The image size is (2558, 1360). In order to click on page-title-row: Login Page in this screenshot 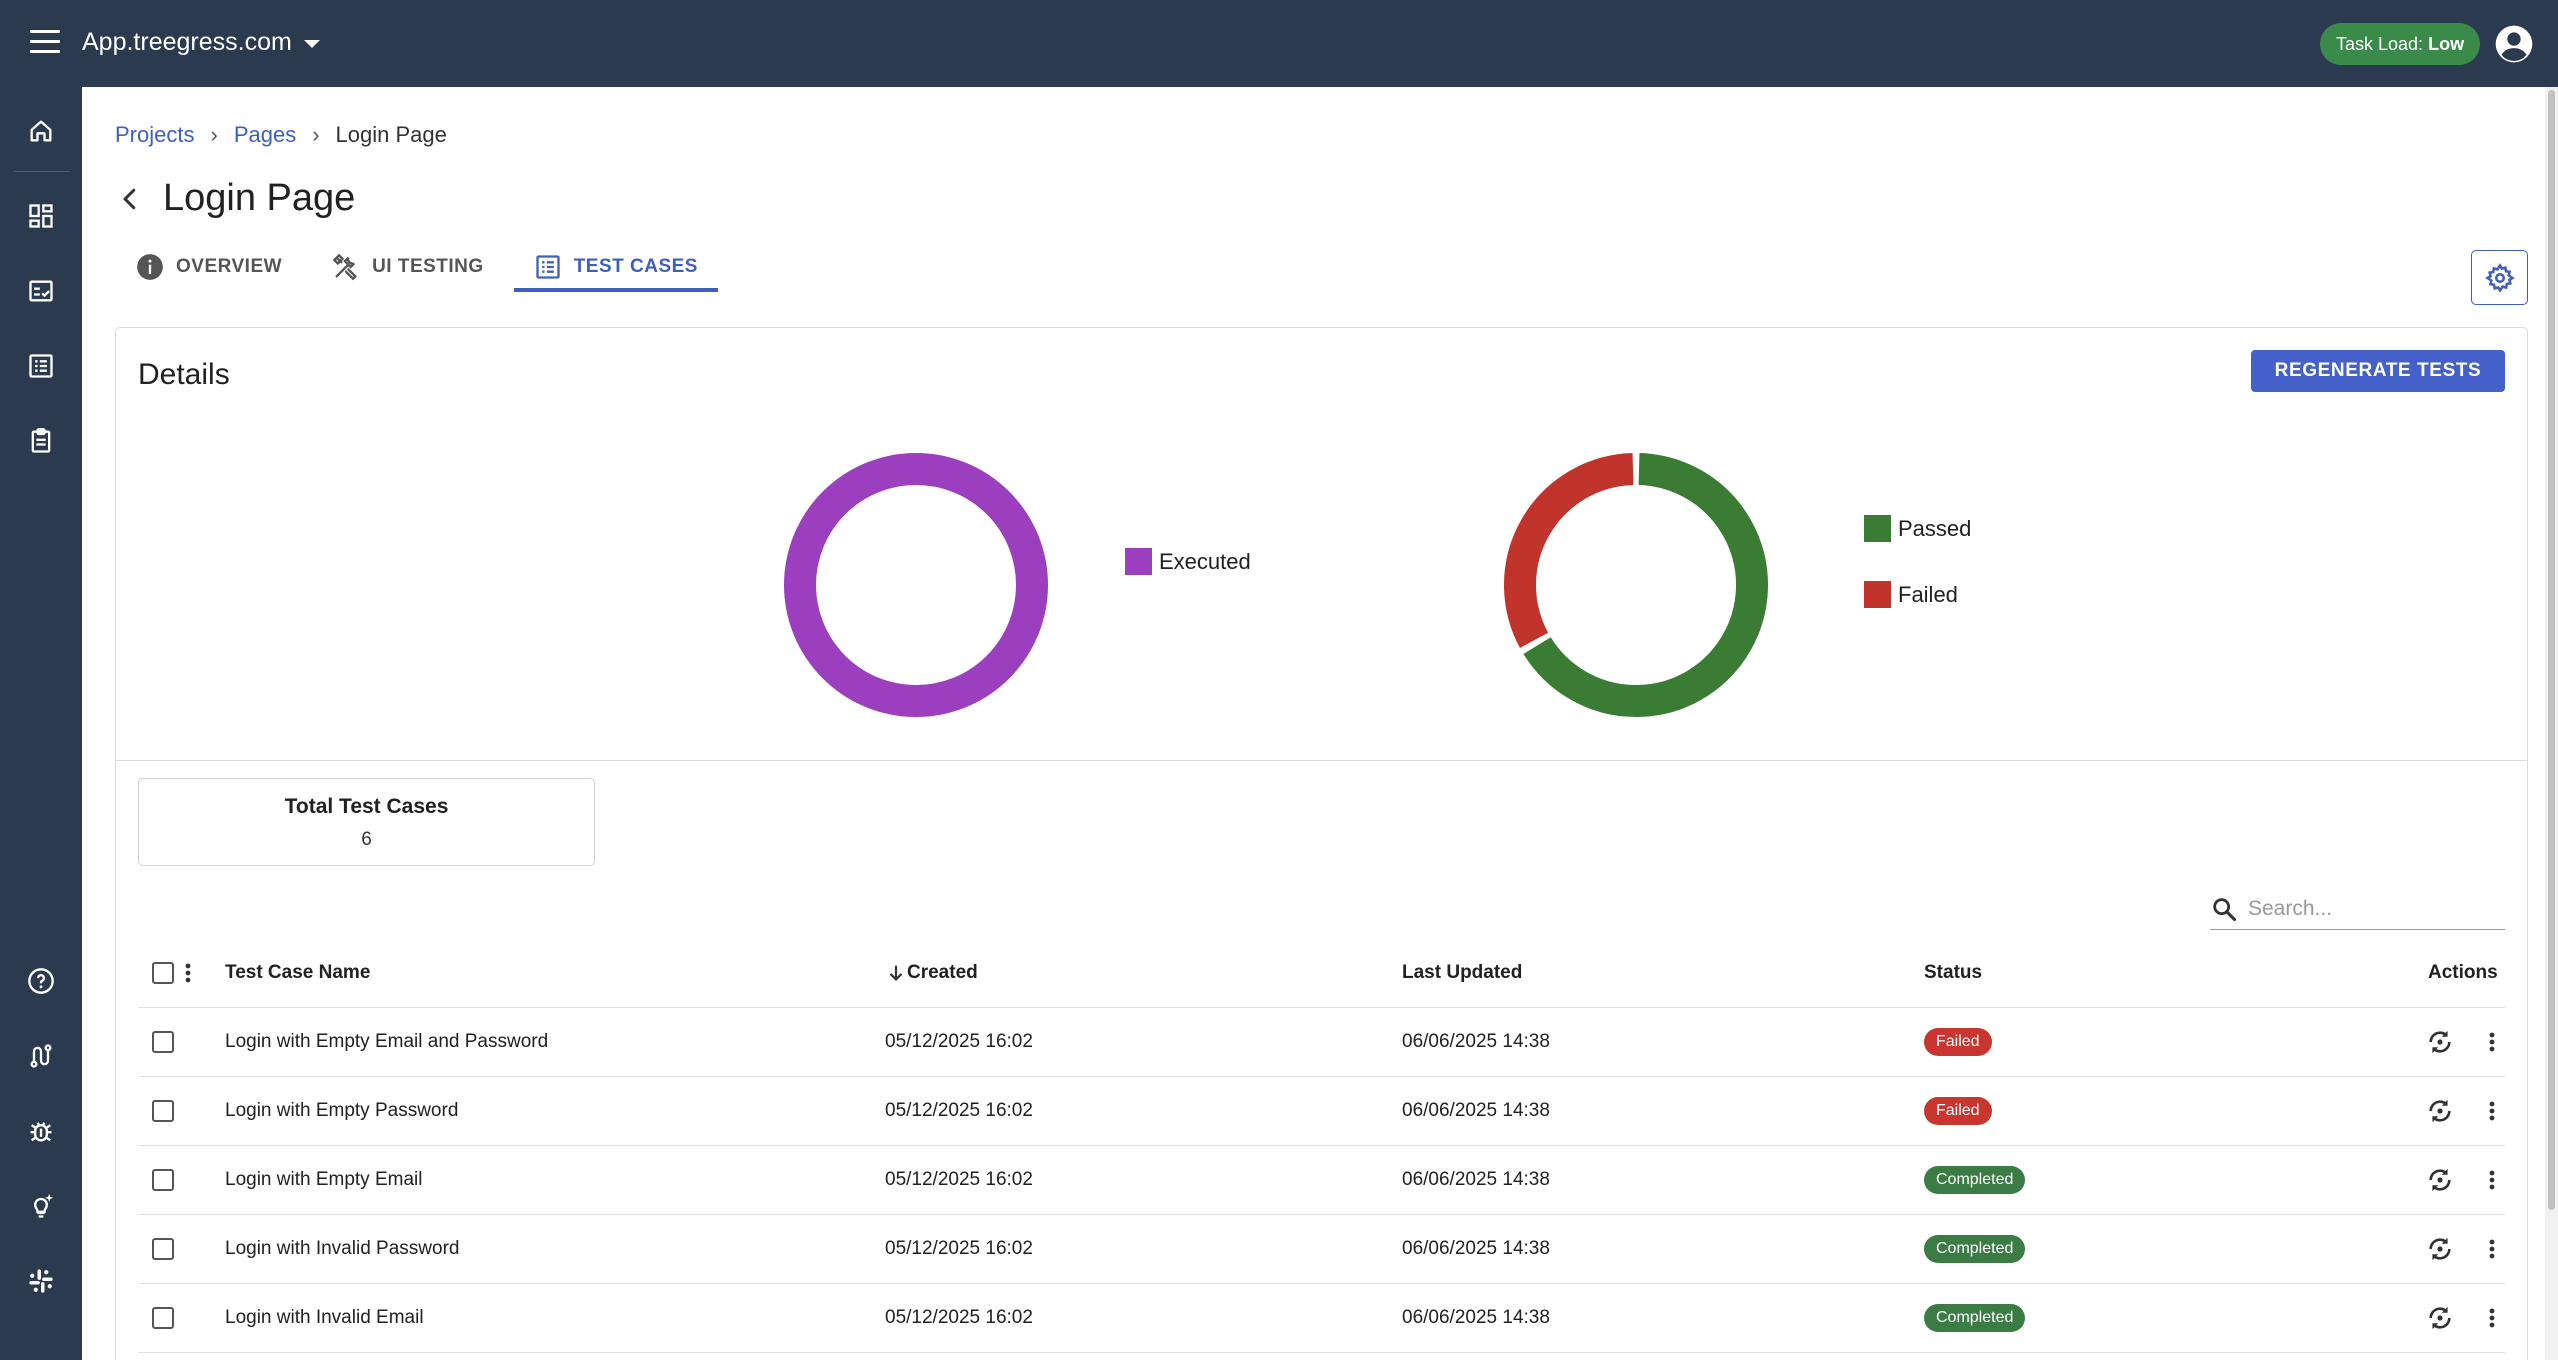, I will do `click(235, 198)`.